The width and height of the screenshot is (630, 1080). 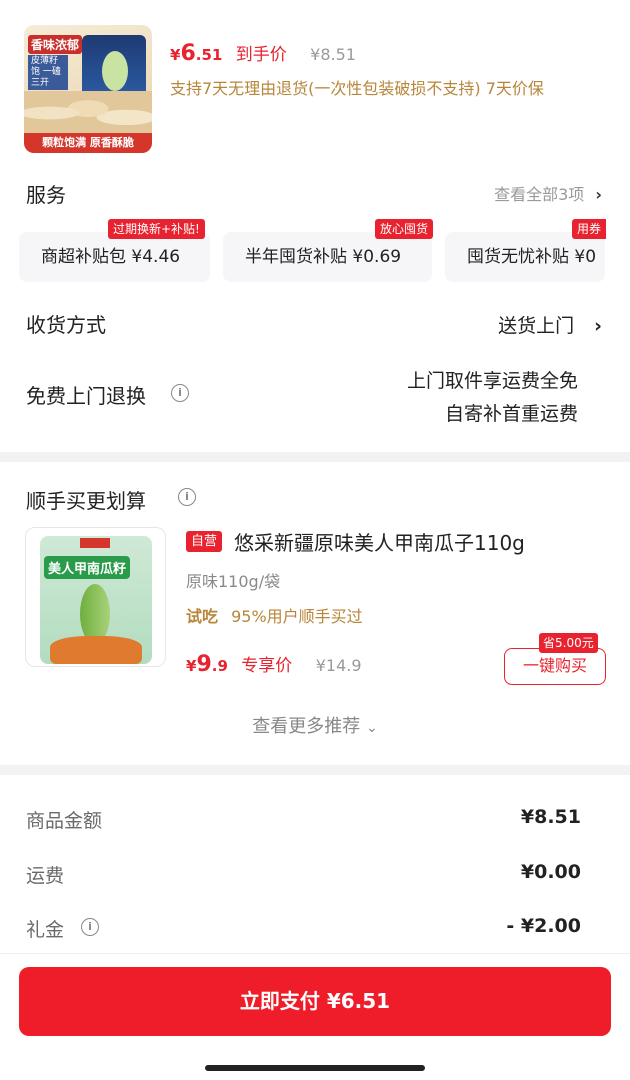 I want to click on service-title: 服务, so click(x=46, y=195).